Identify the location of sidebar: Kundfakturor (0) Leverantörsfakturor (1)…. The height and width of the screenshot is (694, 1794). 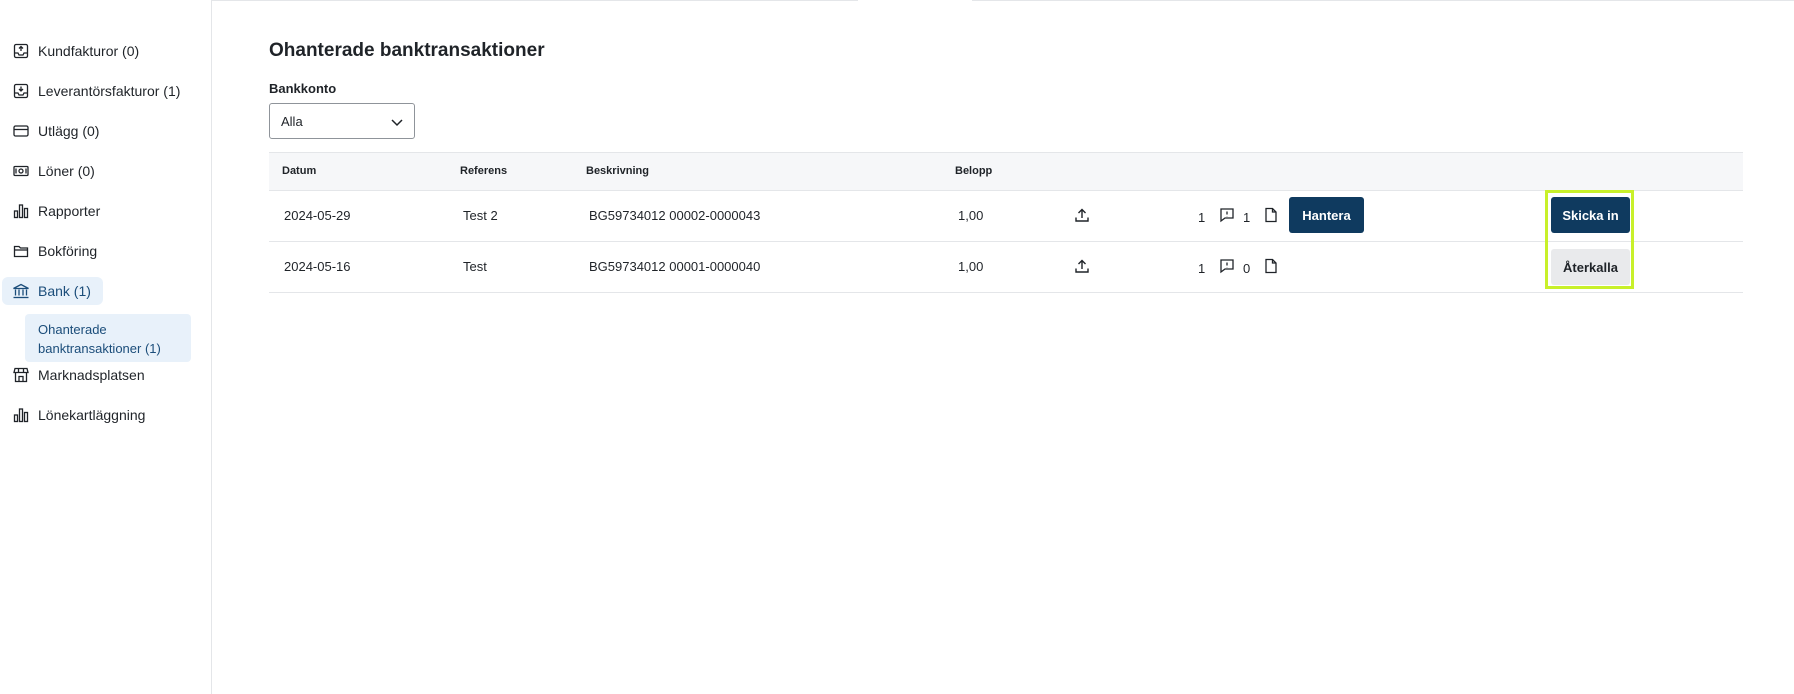
(106, 347).